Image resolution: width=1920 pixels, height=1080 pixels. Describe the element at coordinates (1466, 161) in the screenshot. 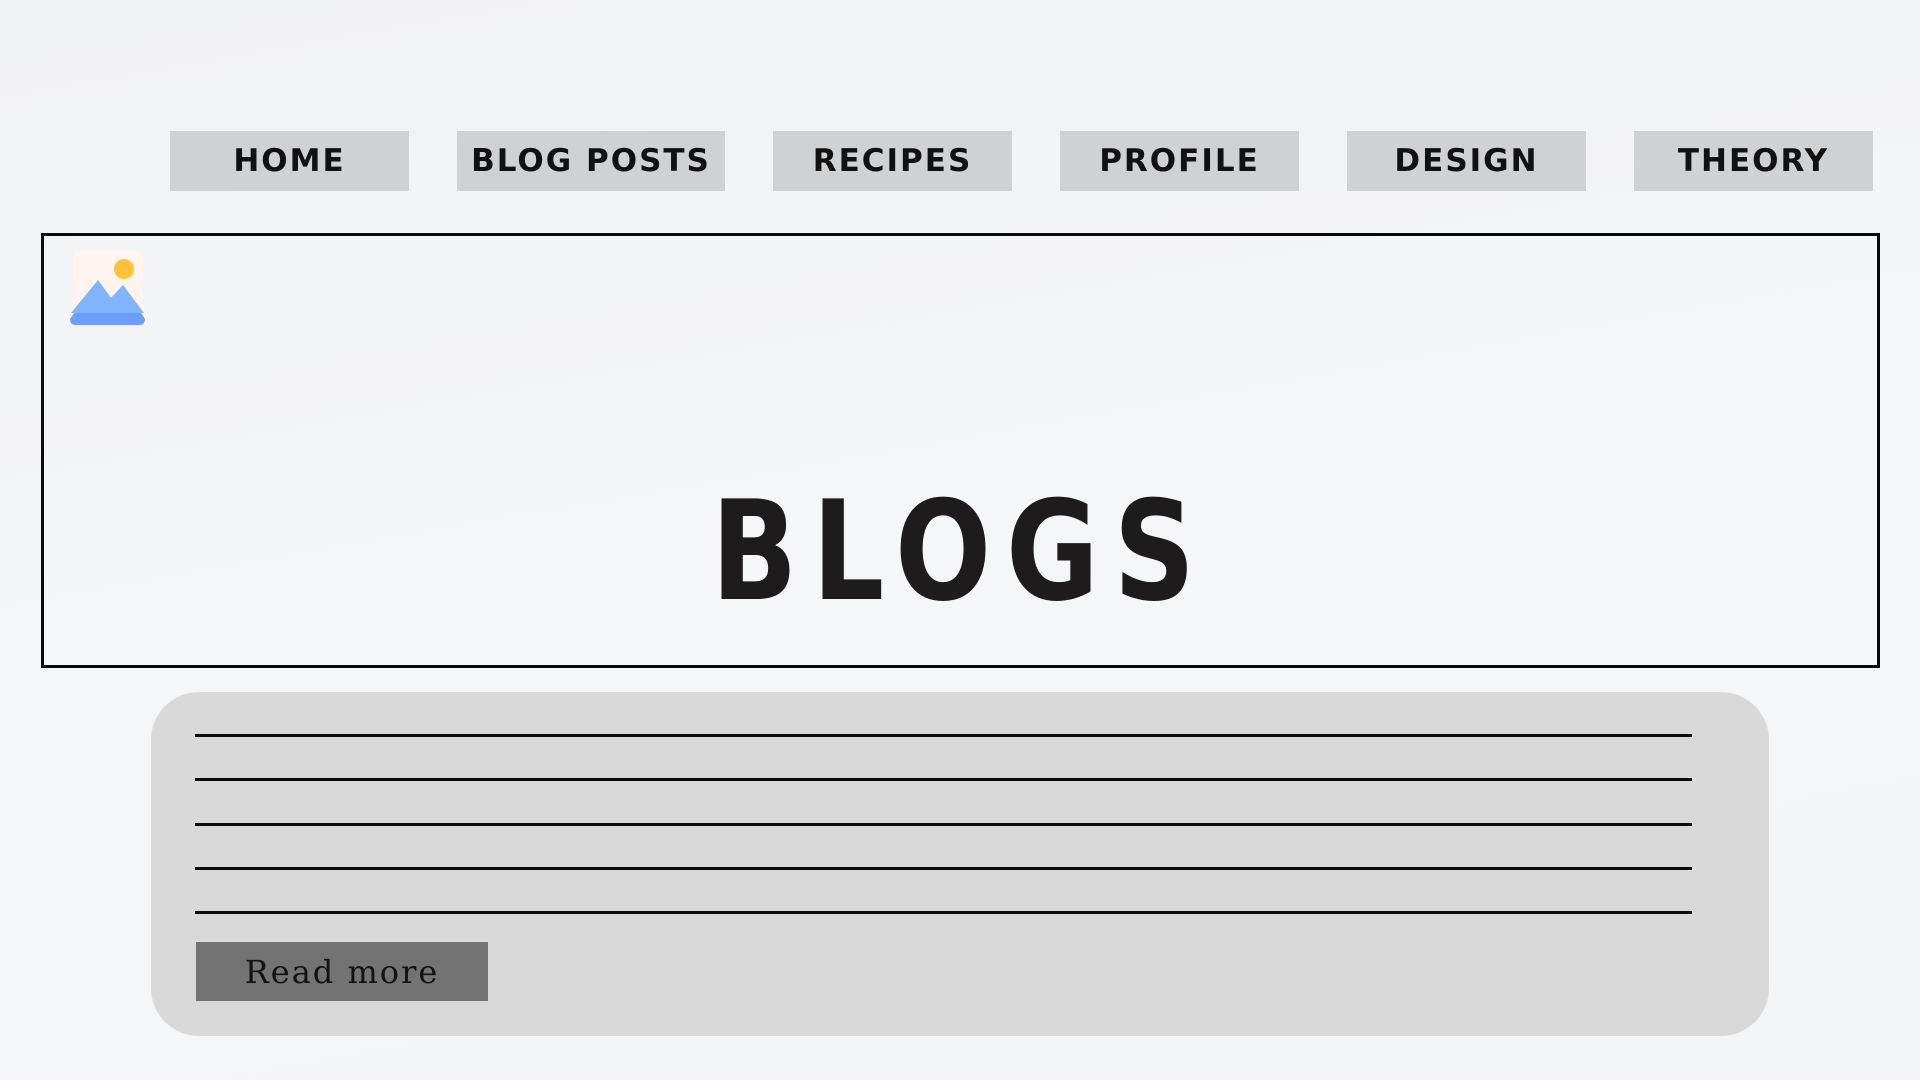

I see `nav-item-design: DESIGN` at that location.